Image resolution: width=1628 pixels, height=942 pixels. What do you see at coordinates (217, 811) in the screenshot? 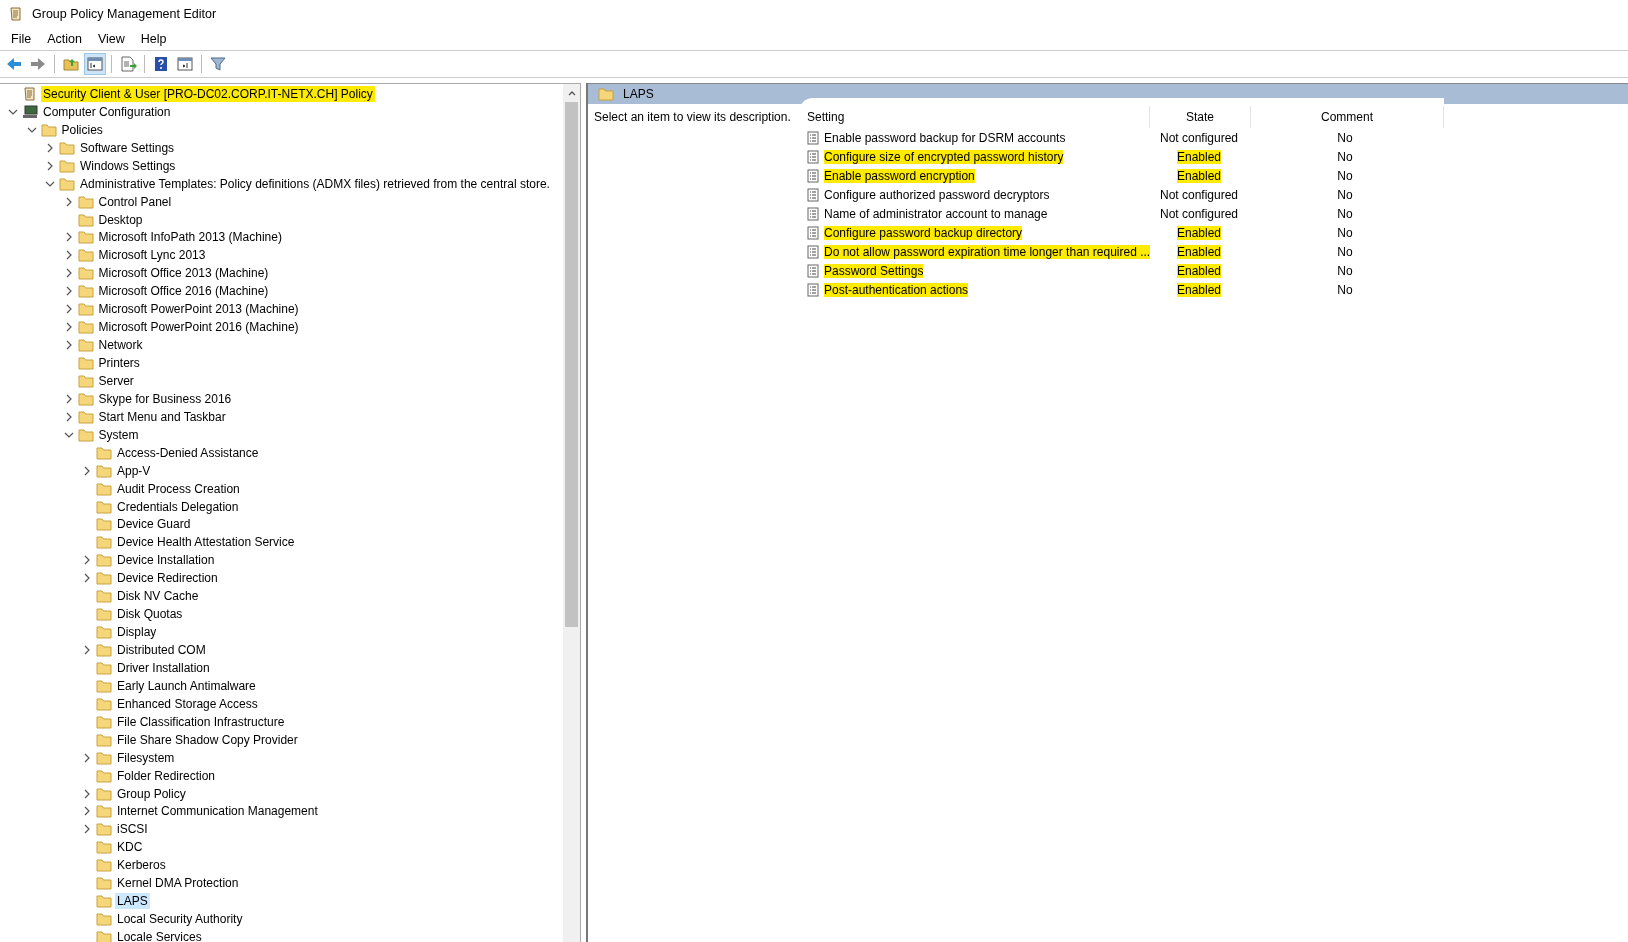
I see `tree-item: Internet Communication Management` at bounding box center [217, 811].